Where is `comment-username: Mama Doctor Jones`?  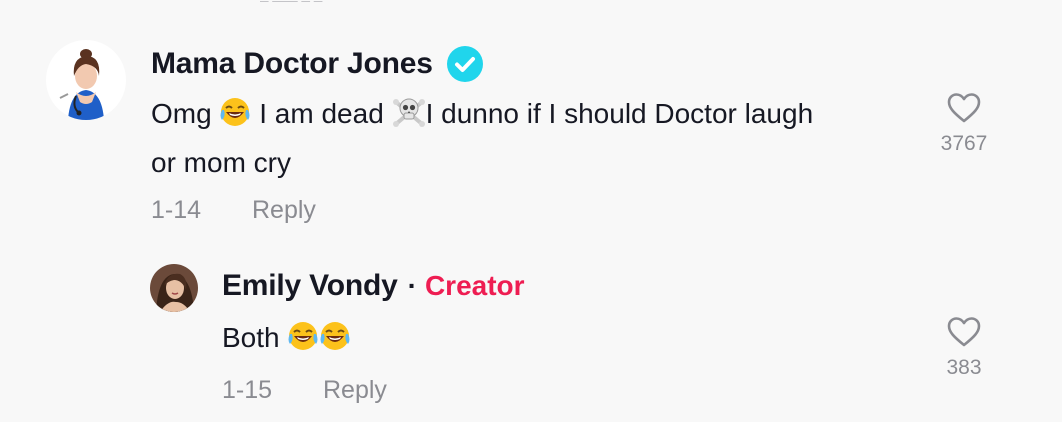 comment-username: Mama Doctor Jones is located at coordinates (292, 64).